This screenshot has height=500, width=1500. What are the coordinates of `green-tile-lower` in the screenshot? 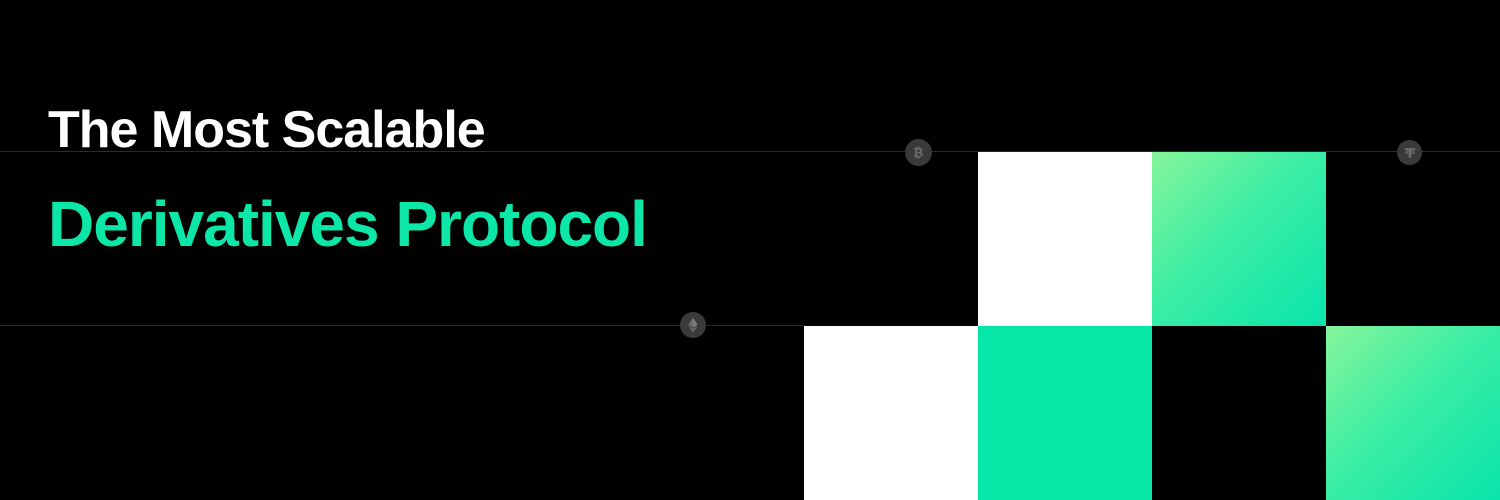 It's located at (1065, 413).